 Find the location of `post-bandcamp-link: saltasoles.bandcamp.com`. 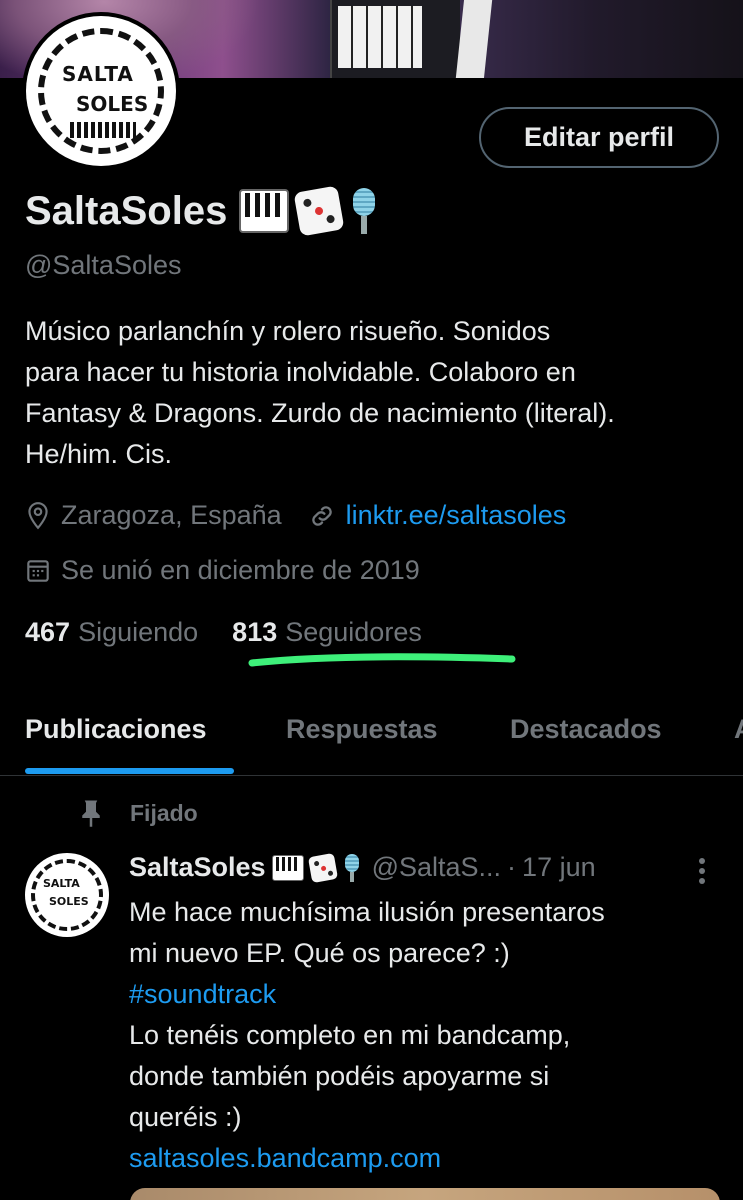

post-bandcamp-link: saltasoles.bandcamp.com is located at coordinates (429, 1158).